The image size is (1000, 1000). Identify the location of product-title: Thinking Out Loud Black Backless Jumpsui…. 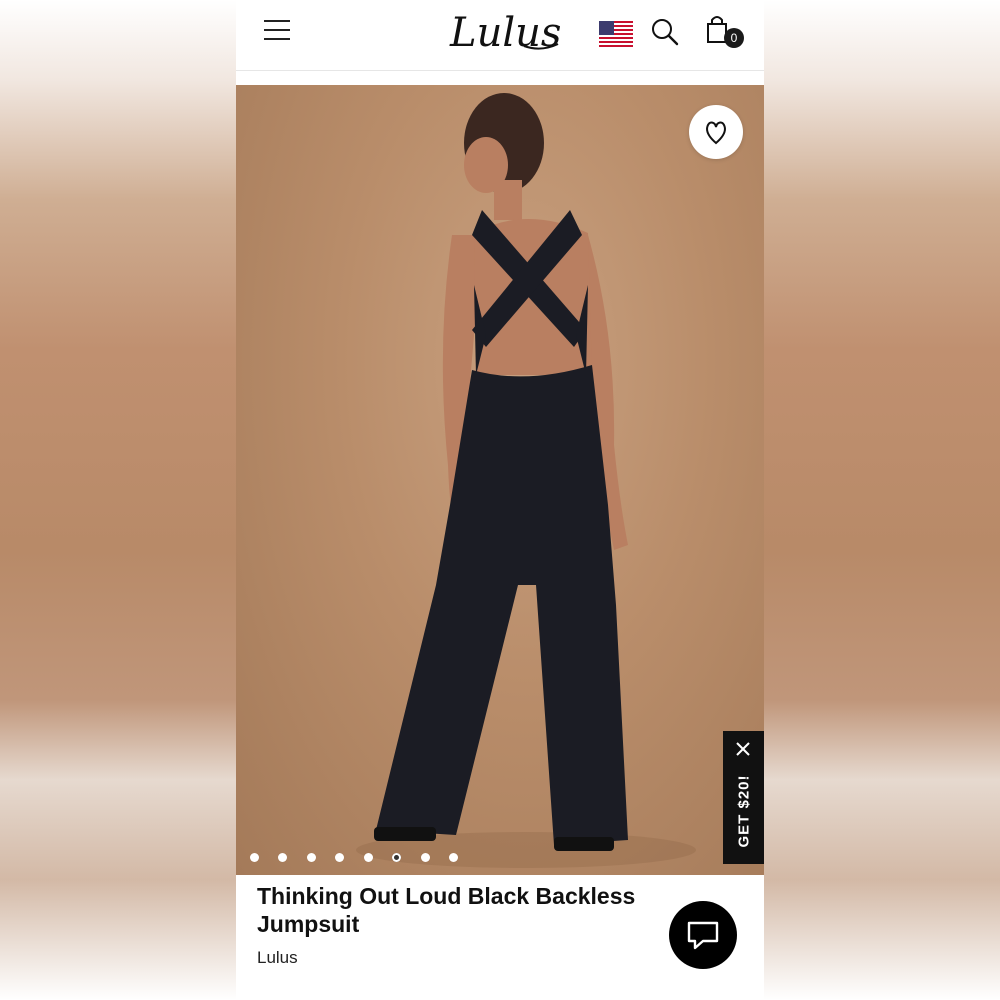
(446, 910).